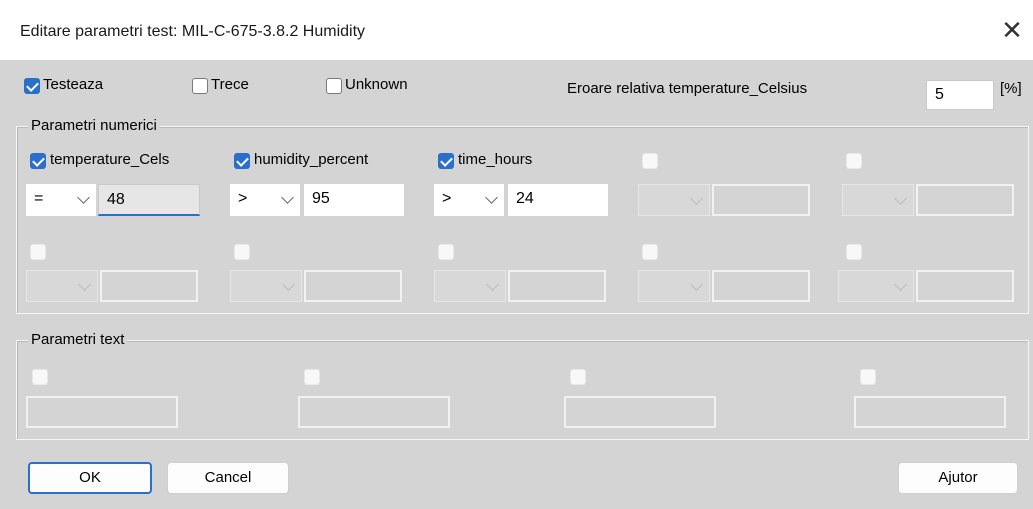 The height and width of the screenshot is (509, 1033). Describe the element at coordinates (32, 86) in the screenshot. I see `testeaza-checkbox` at that location.